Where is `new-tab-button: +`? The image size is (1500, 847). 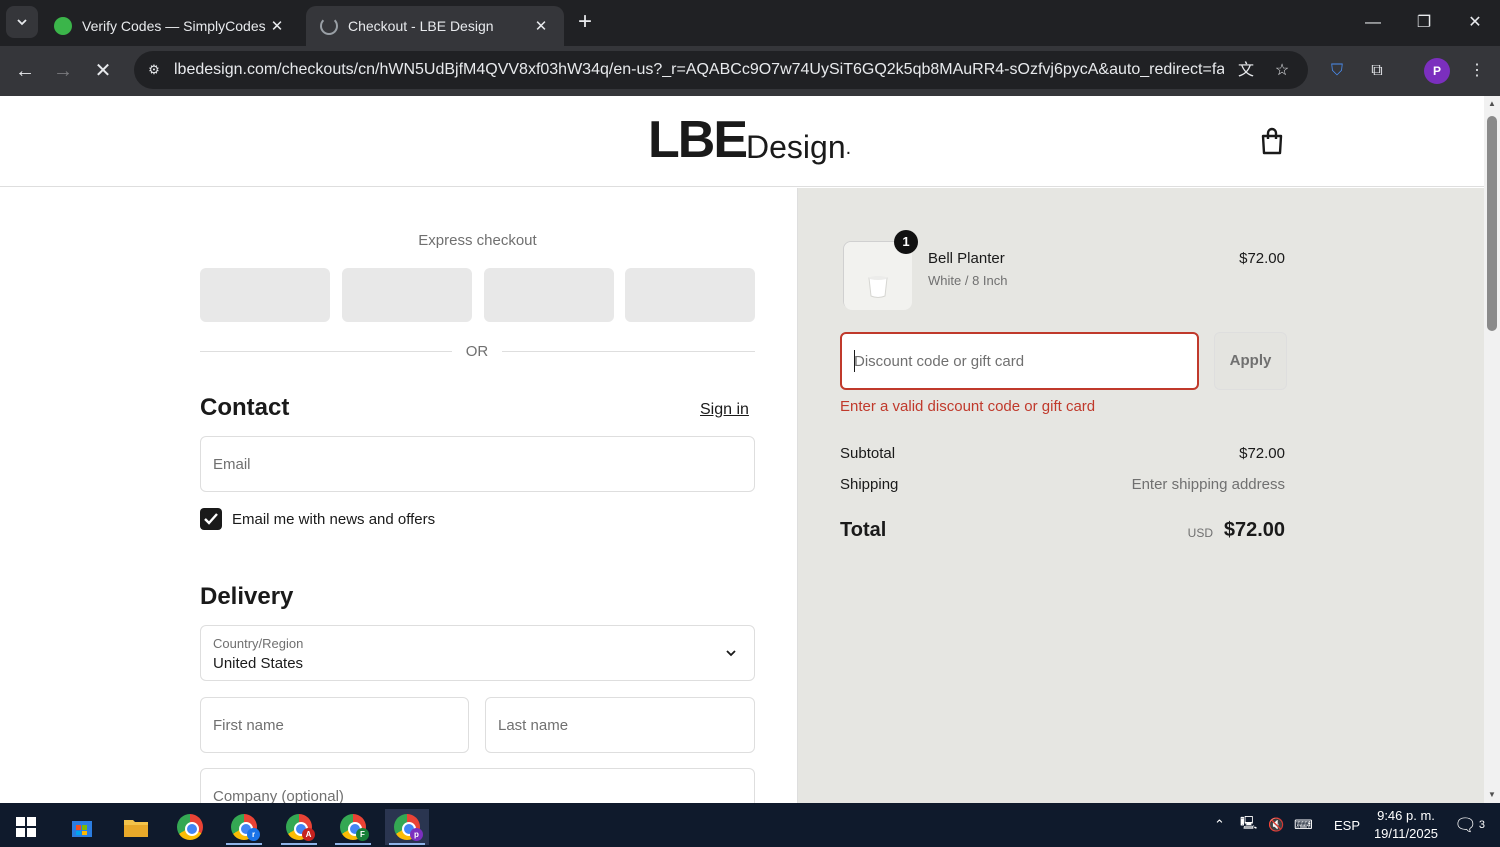 new-tab-button: + is located at coordinates (585, 23).